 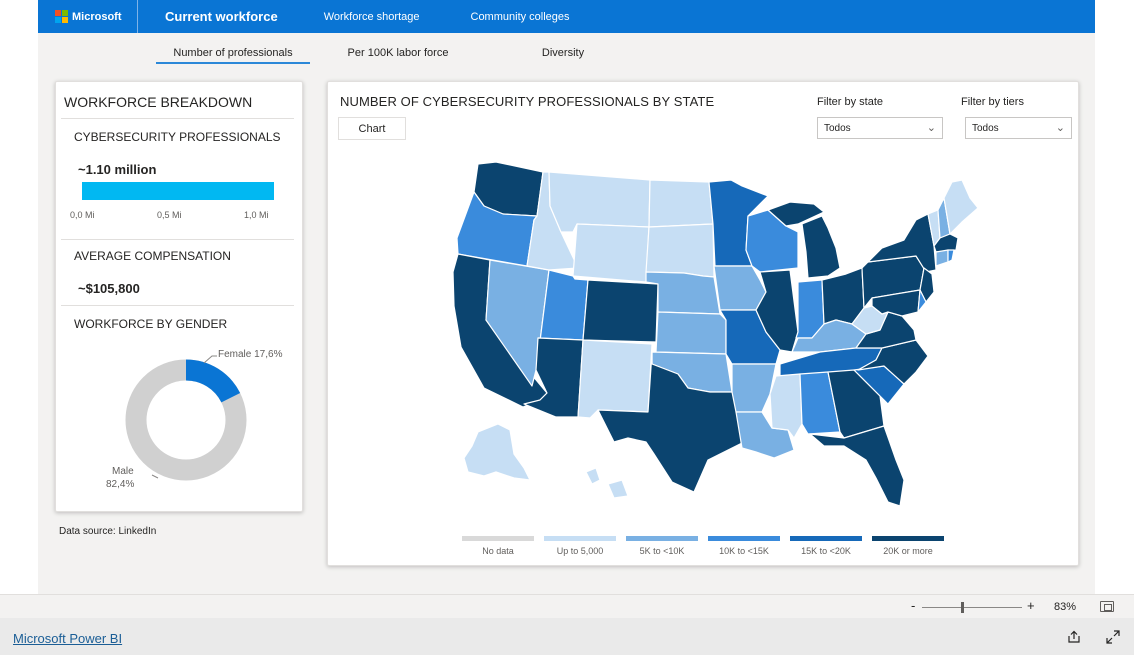 I want to click on state-wyoming, so click(x=611, y=253).